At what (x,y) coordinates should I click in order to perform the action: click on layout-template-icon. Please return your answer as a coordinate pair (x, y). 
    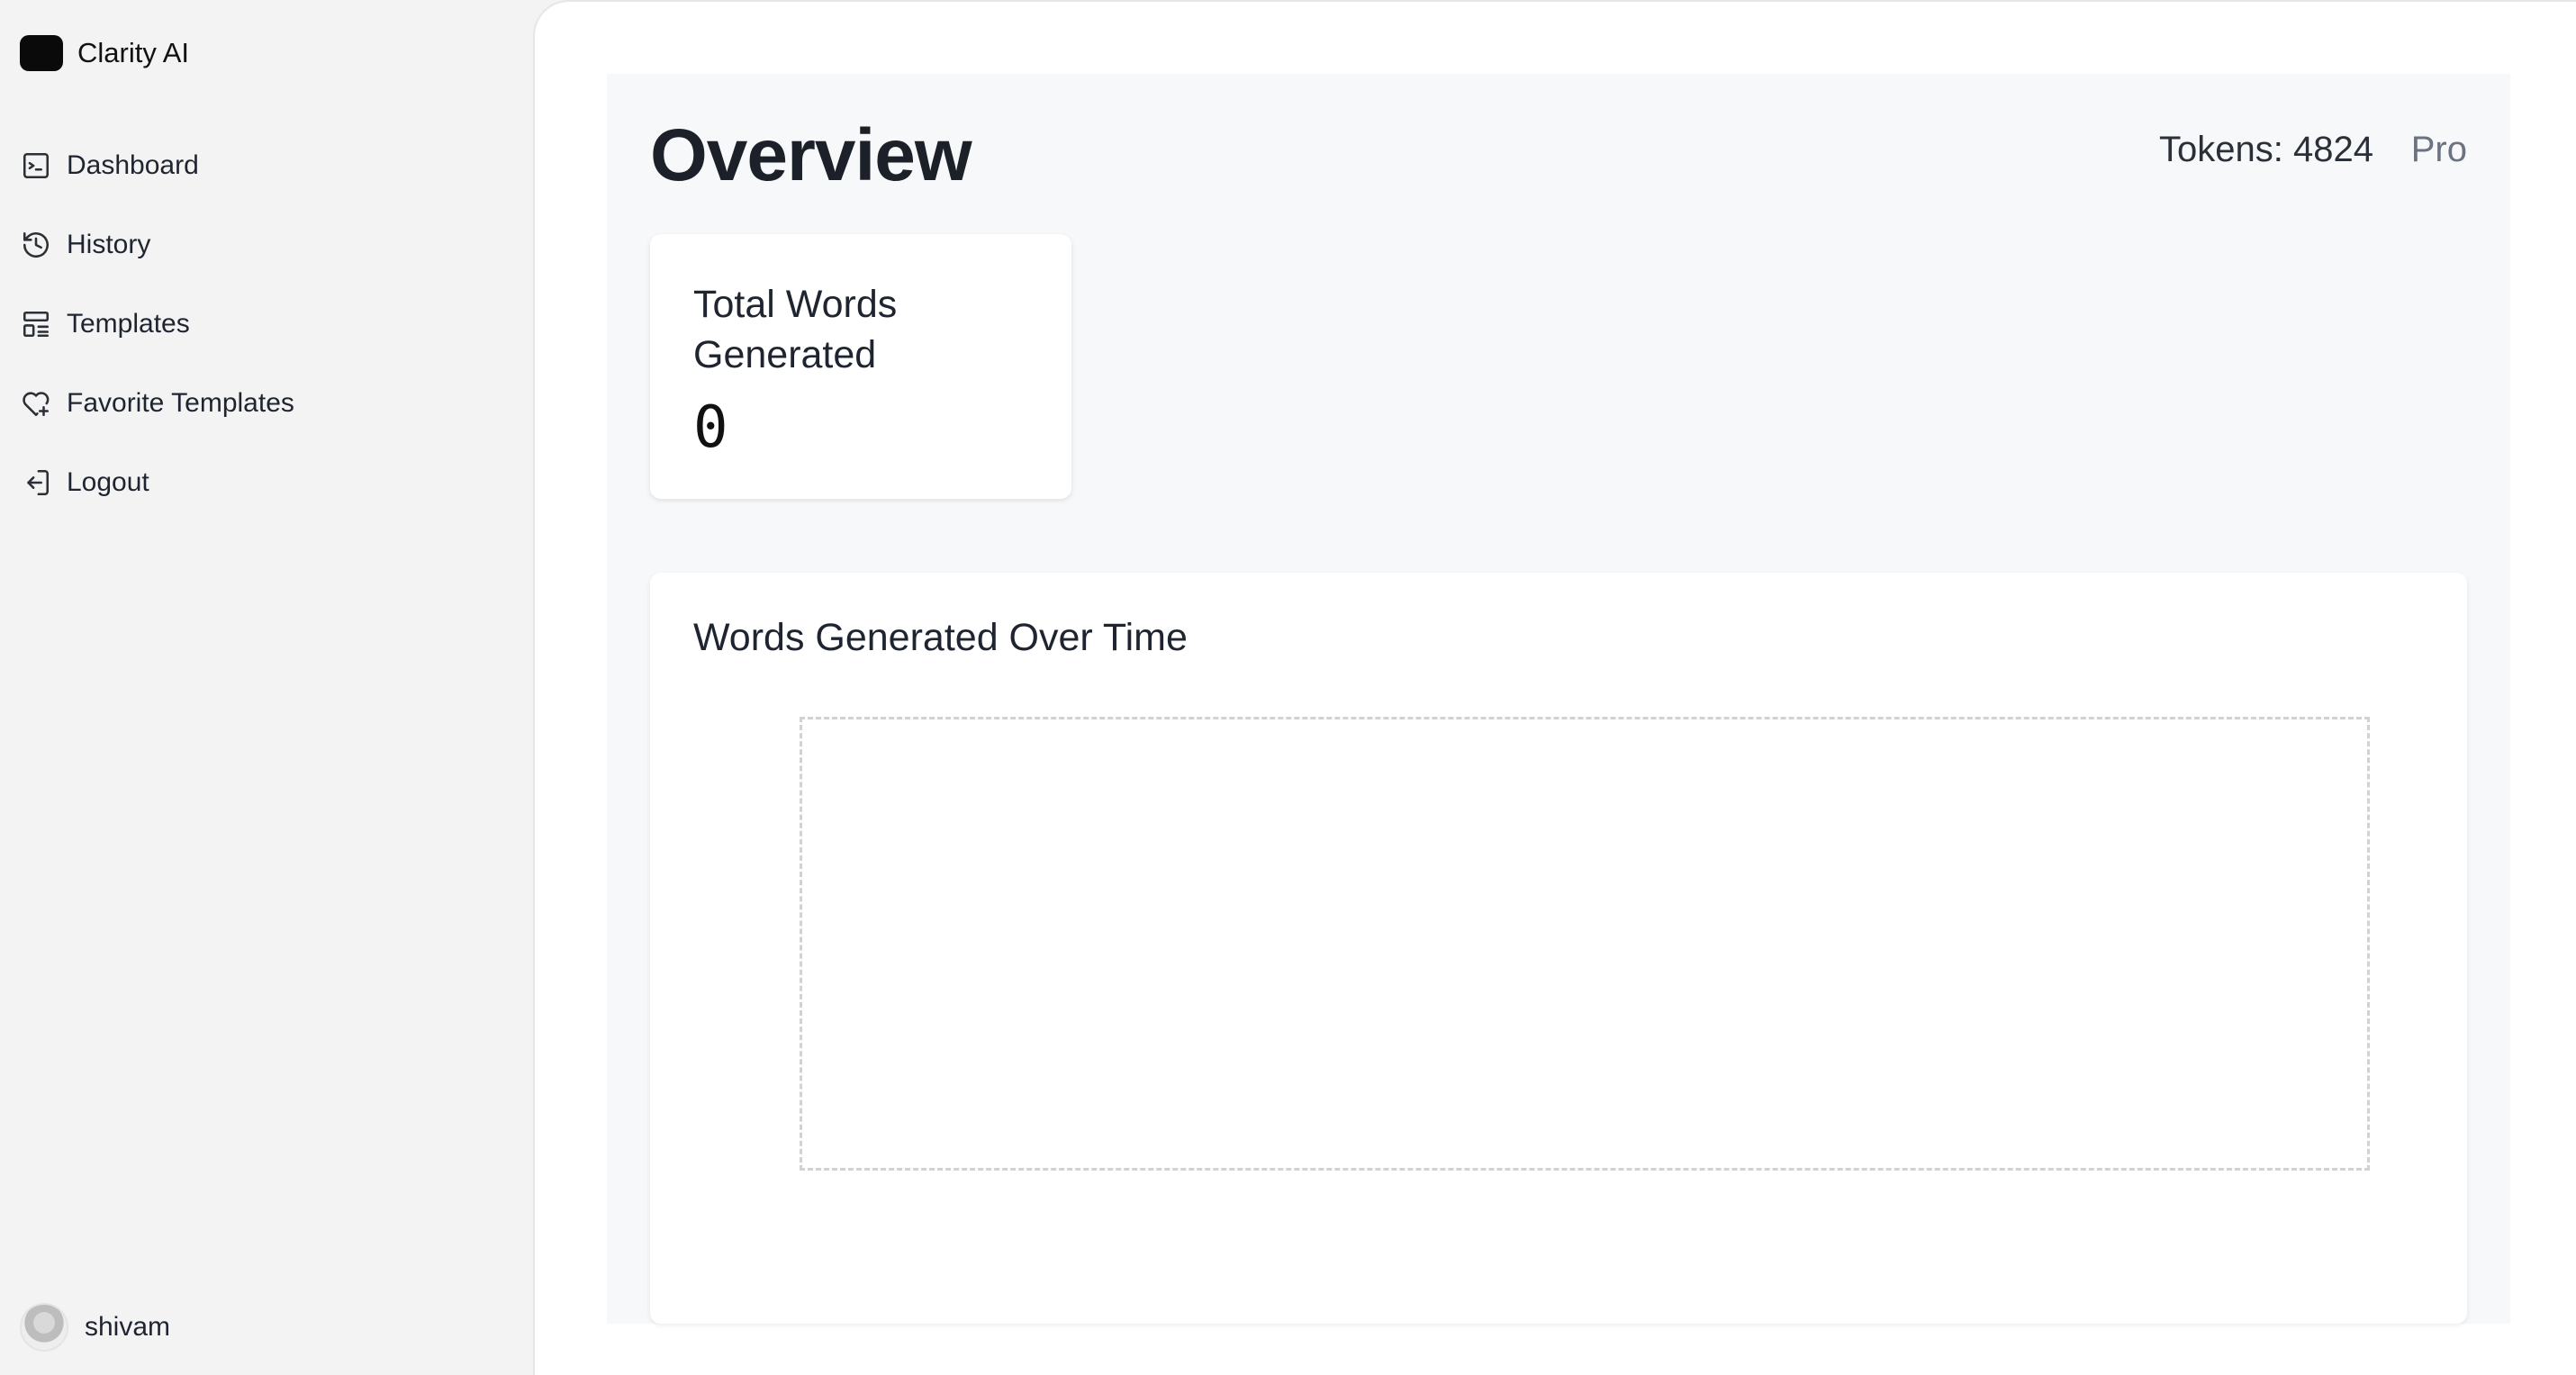
    Looking at the image, I should click on (36, 324).